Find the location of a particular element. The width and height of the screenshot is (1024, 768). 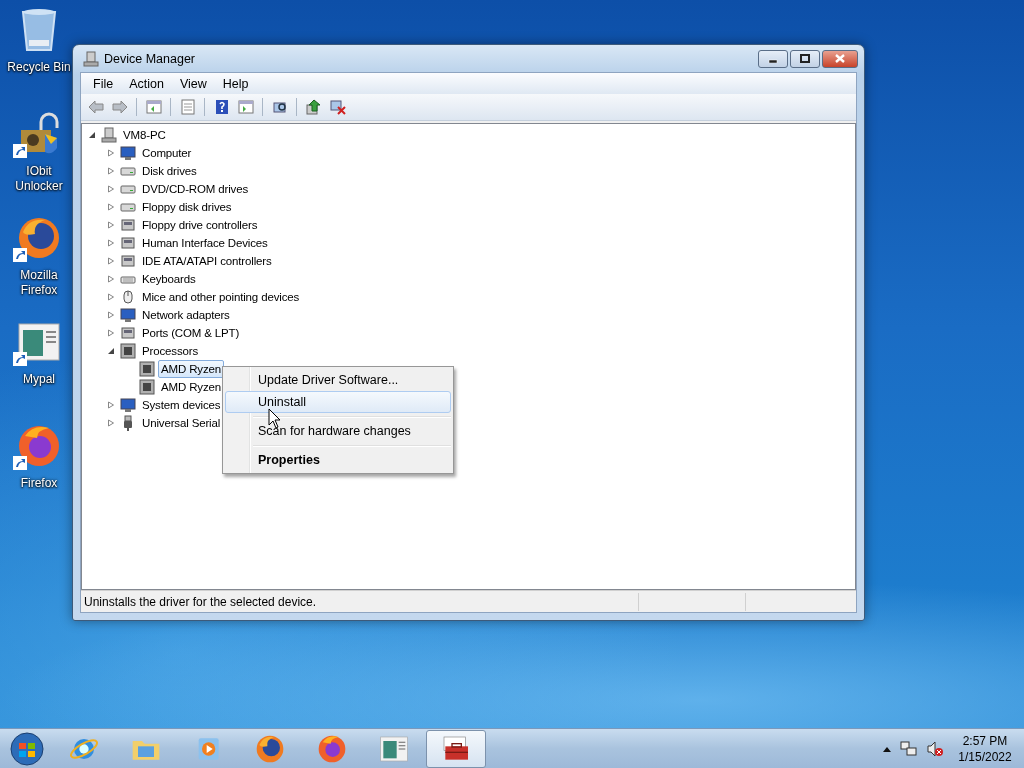

tree-item: DVD/CD-ROM drives is located at coordinates (195, 189).